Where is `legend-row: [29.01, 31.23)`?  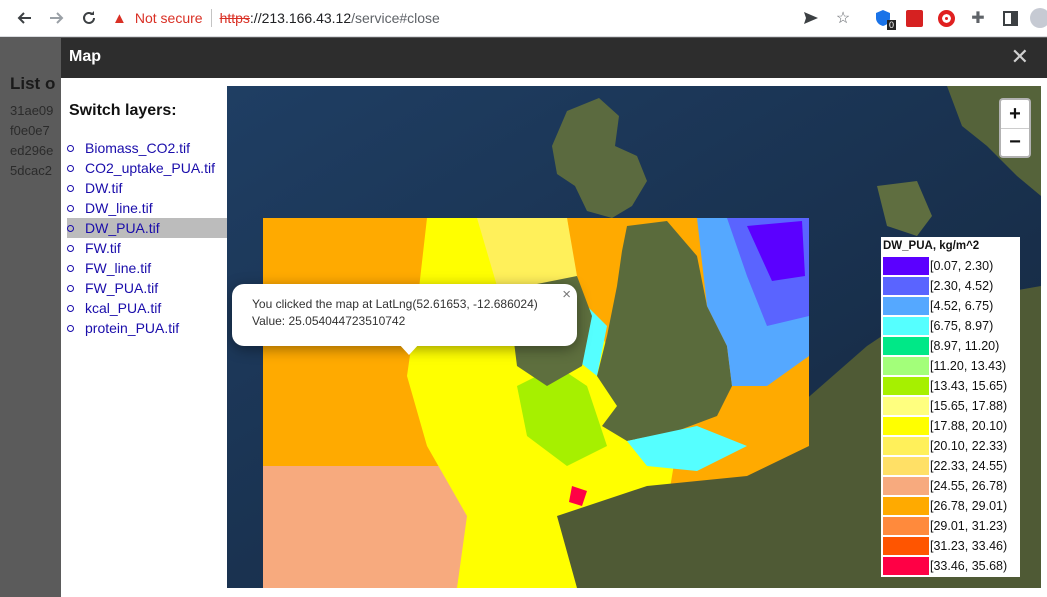
legend-row: [29.01, 31.23) is located at coordinates (945, 526).